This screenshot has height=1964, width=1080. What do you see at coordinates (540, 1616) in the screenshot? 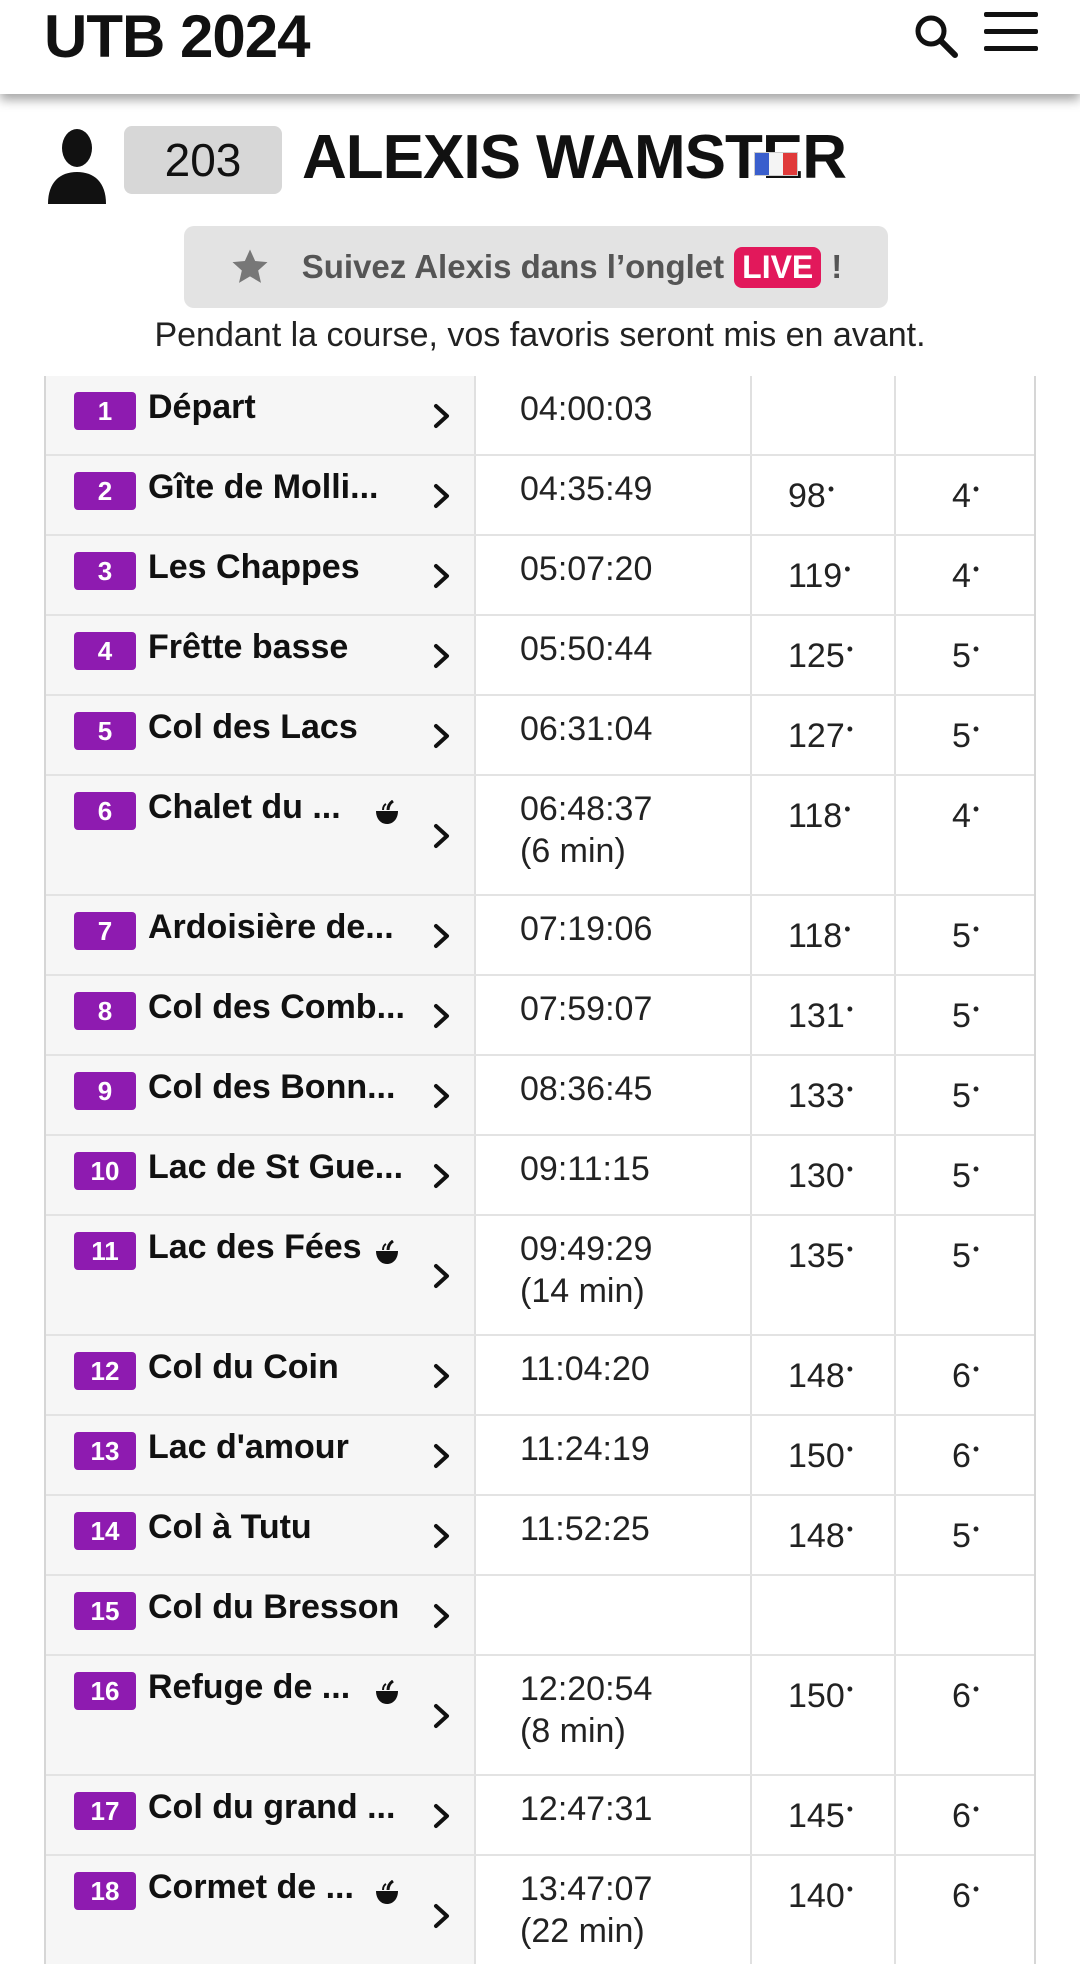
I see `checkpoint-row: 15 Col du Bresson` at bounding box center [540, 1616].